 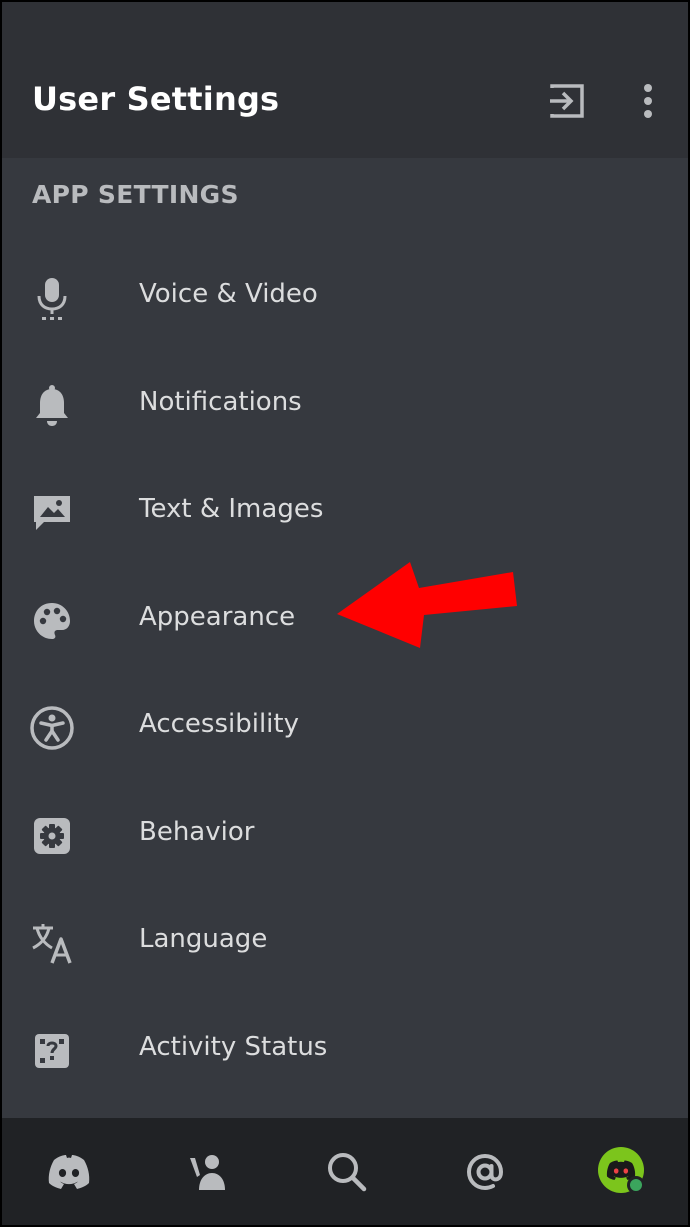 I want to click on game-dice-icon, so click(x=52, y=1051).